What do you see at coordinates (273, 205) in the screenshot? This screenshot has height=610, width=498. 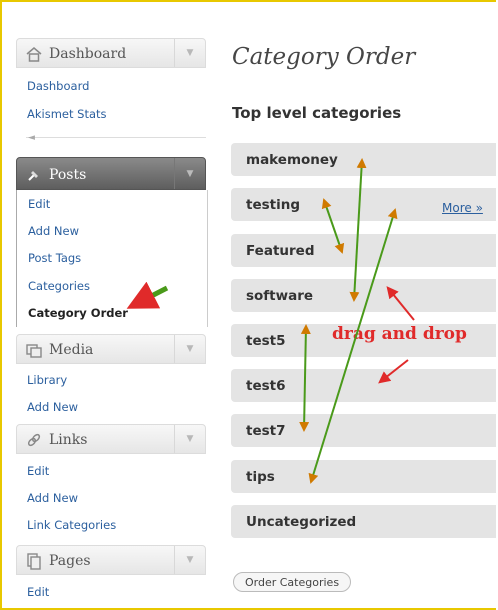 I see `category-label: testing` at bounding box center [273, 205].